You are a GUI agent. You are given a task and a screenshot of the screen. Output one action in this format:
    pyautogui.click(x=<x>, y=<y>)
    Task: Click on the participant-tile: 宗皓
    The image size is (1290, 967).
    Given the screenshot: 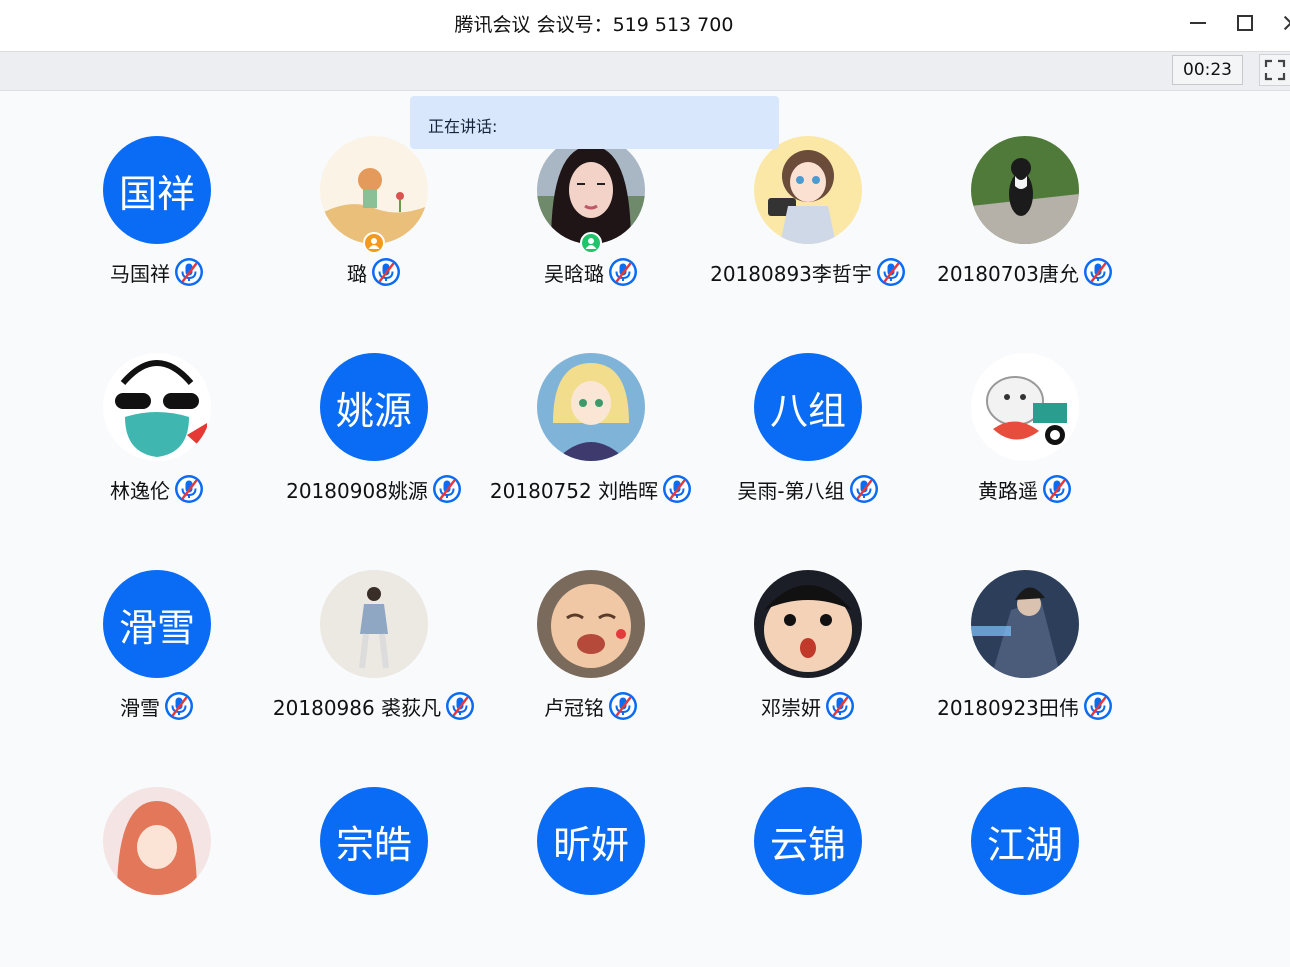 What is the action you would take?
    pyautogui.click(x=374, y=877)
    